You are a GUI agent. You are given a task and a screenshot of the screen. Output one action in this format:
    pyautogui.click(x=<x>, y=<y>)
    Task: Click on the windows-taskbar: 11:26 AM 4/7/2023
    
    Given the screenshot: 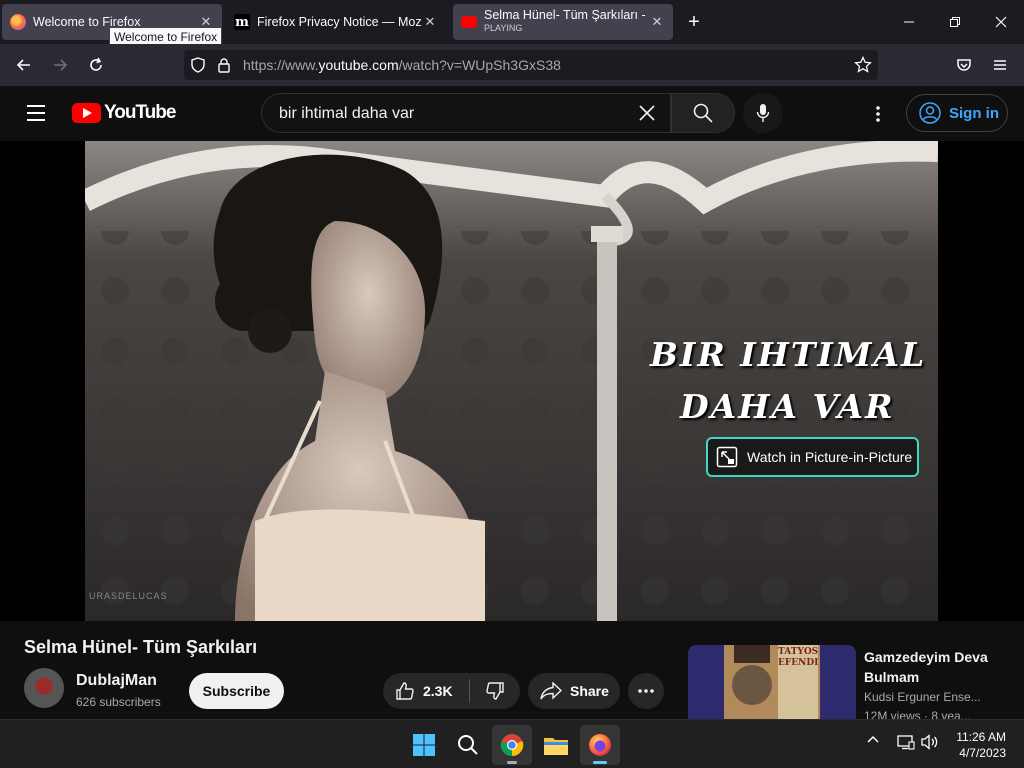 What is the action you would take?
    pyautogui.click(x=512, y=743)
    